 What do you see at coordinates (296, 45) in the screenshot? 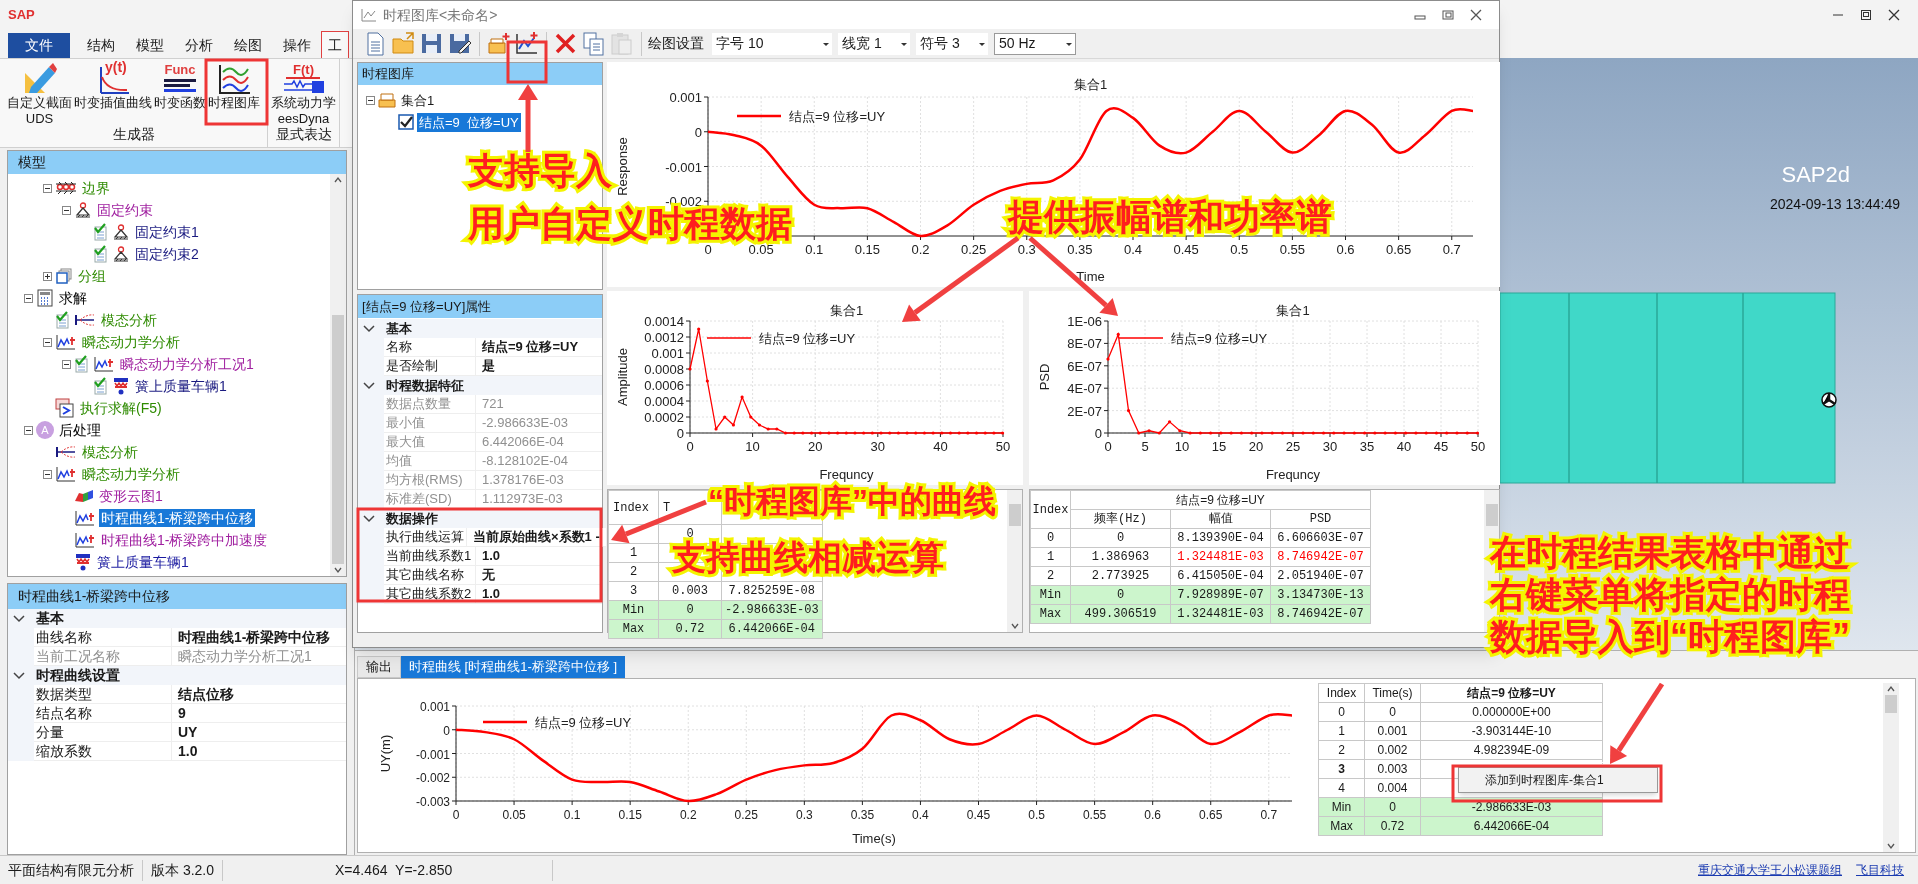
I see `ribbon-tab: 操作` at bounding box center [296, 45].